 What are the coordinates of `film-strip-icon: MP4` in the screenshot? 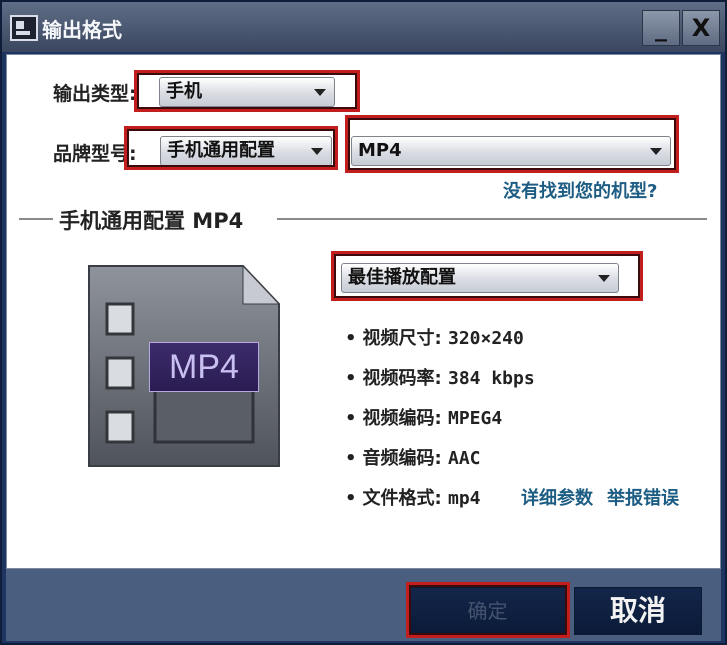 It's located at (183, 366).